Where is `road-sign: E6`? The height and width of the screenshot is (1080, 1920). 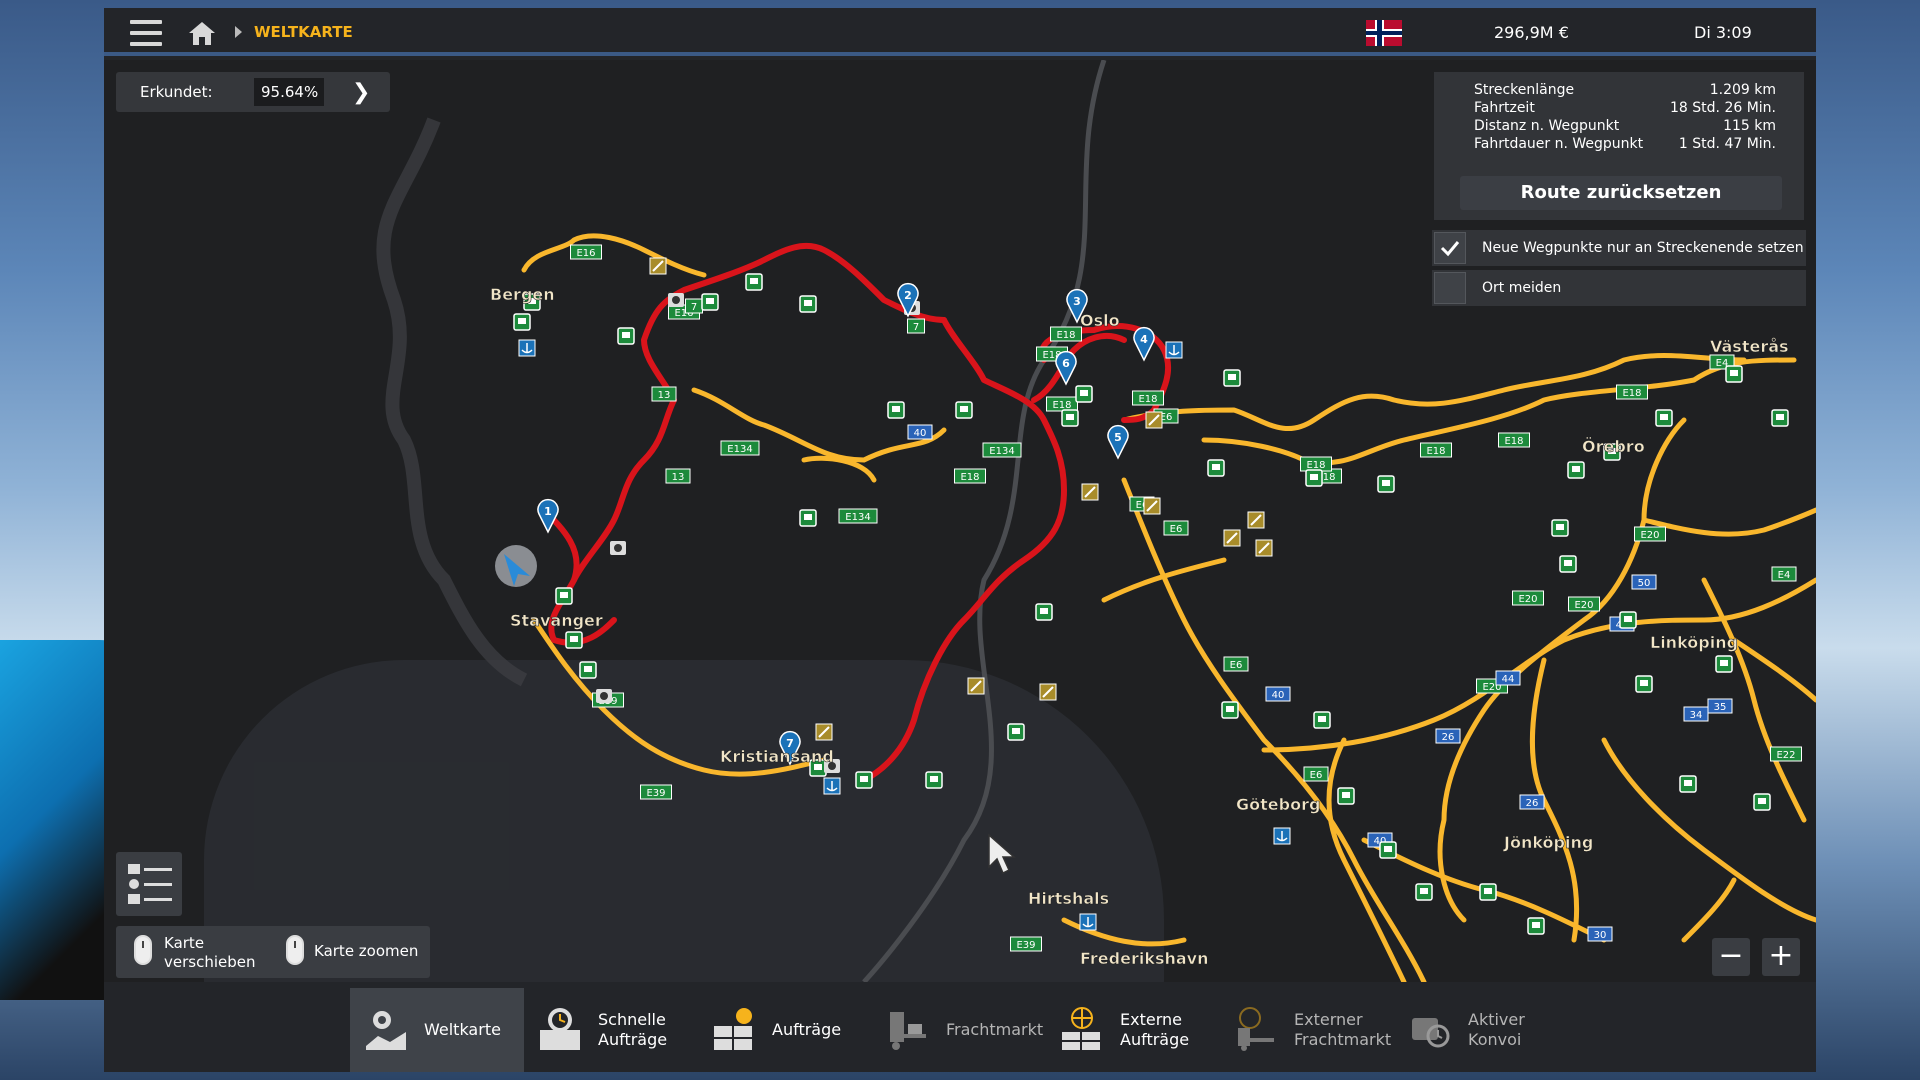
road-sign: E6 is located at coordinates (1316, 774).